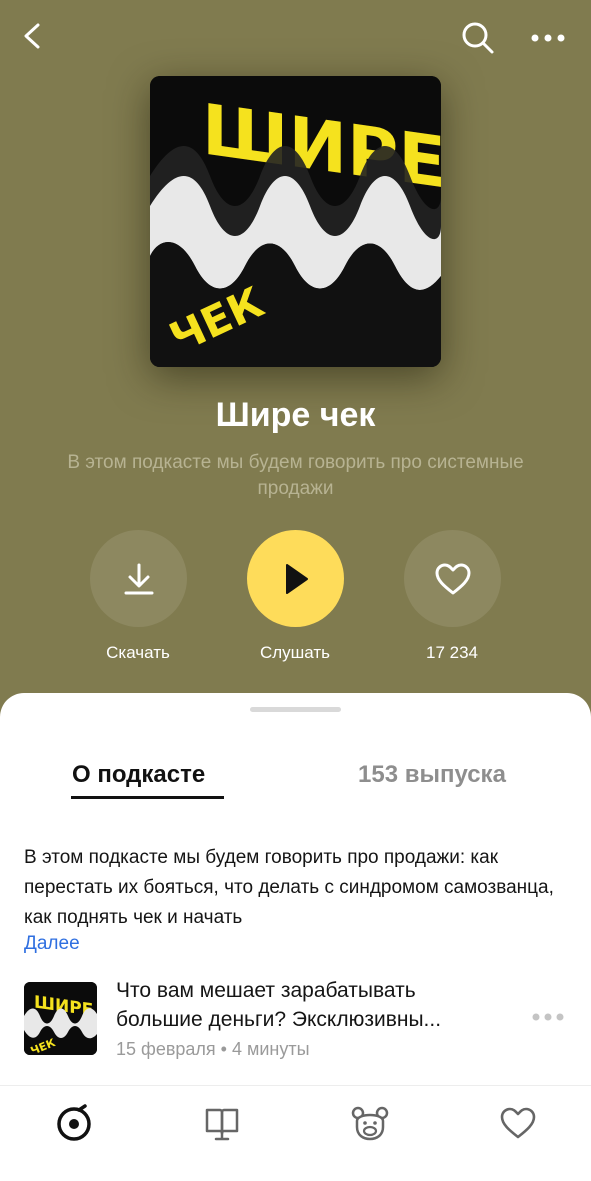 This screenshot has width=591, height=1181. I want to click on tabbar-kids, so click(370, 1123).